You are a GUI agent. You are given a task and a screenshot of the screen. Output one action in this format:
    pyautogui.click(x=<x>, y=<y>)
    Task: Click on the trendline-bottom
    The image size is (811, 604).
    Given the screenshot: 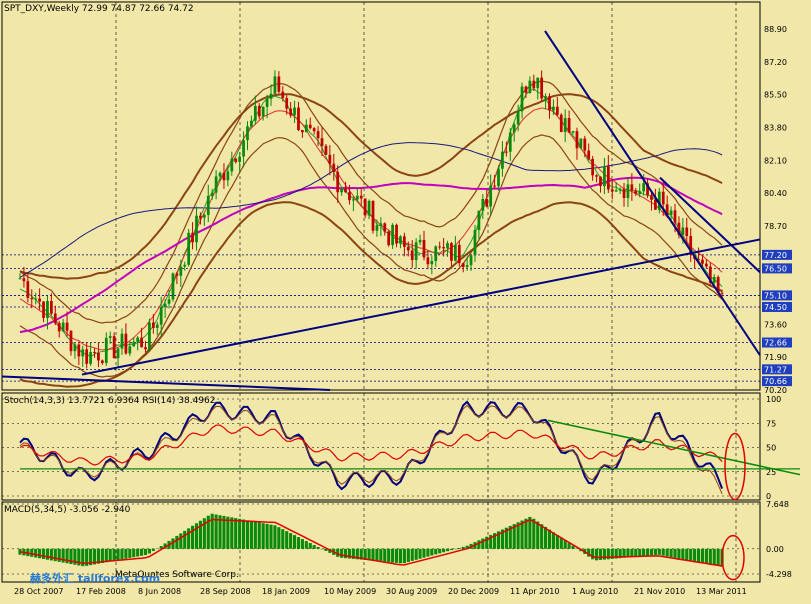 What is the action you would take?
    pyautogui.click(x=166, y=383)
    